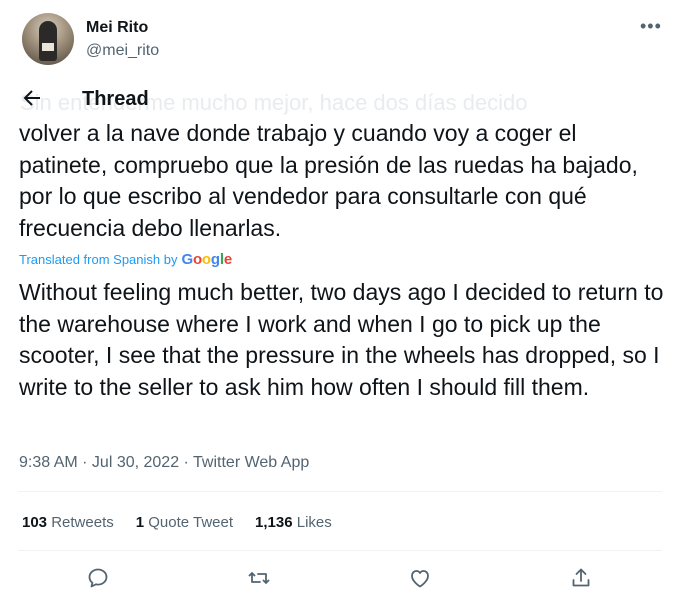 The image size is (680, 607). What do you see at coordinates (32, 98) in the screenshot?
I see `arrow-left-icon` at bounding box center [32, 98].